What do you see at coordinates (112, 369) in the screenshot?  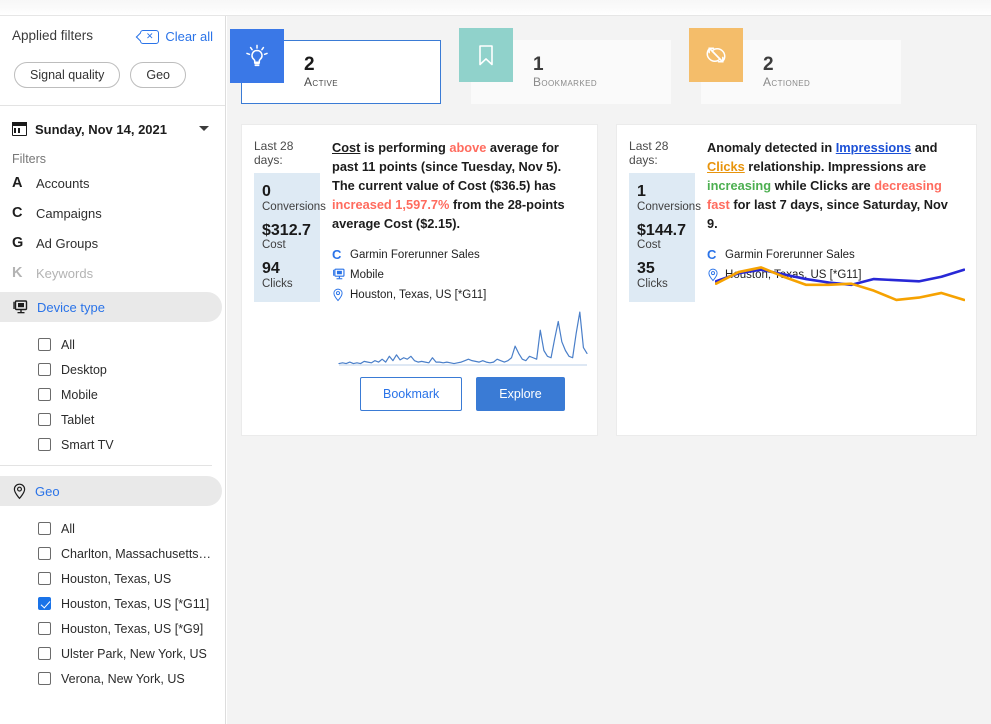 I see `checkbox-device-desktop: Desktop` at bounding box center [112, 369].